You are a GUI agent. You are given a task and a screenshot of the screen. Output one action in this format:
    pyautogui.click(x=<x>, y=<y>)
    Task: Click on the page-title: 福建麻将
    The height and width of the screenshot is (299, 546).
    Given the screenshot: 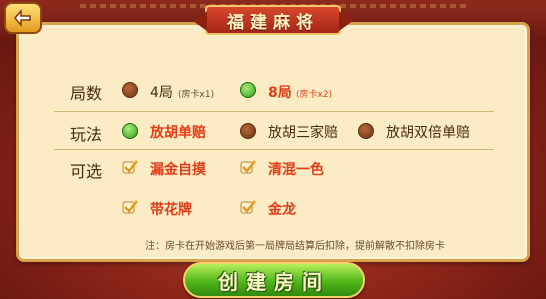 What is the action you would take?
    pyautogui.click(x=273, y=22)
    